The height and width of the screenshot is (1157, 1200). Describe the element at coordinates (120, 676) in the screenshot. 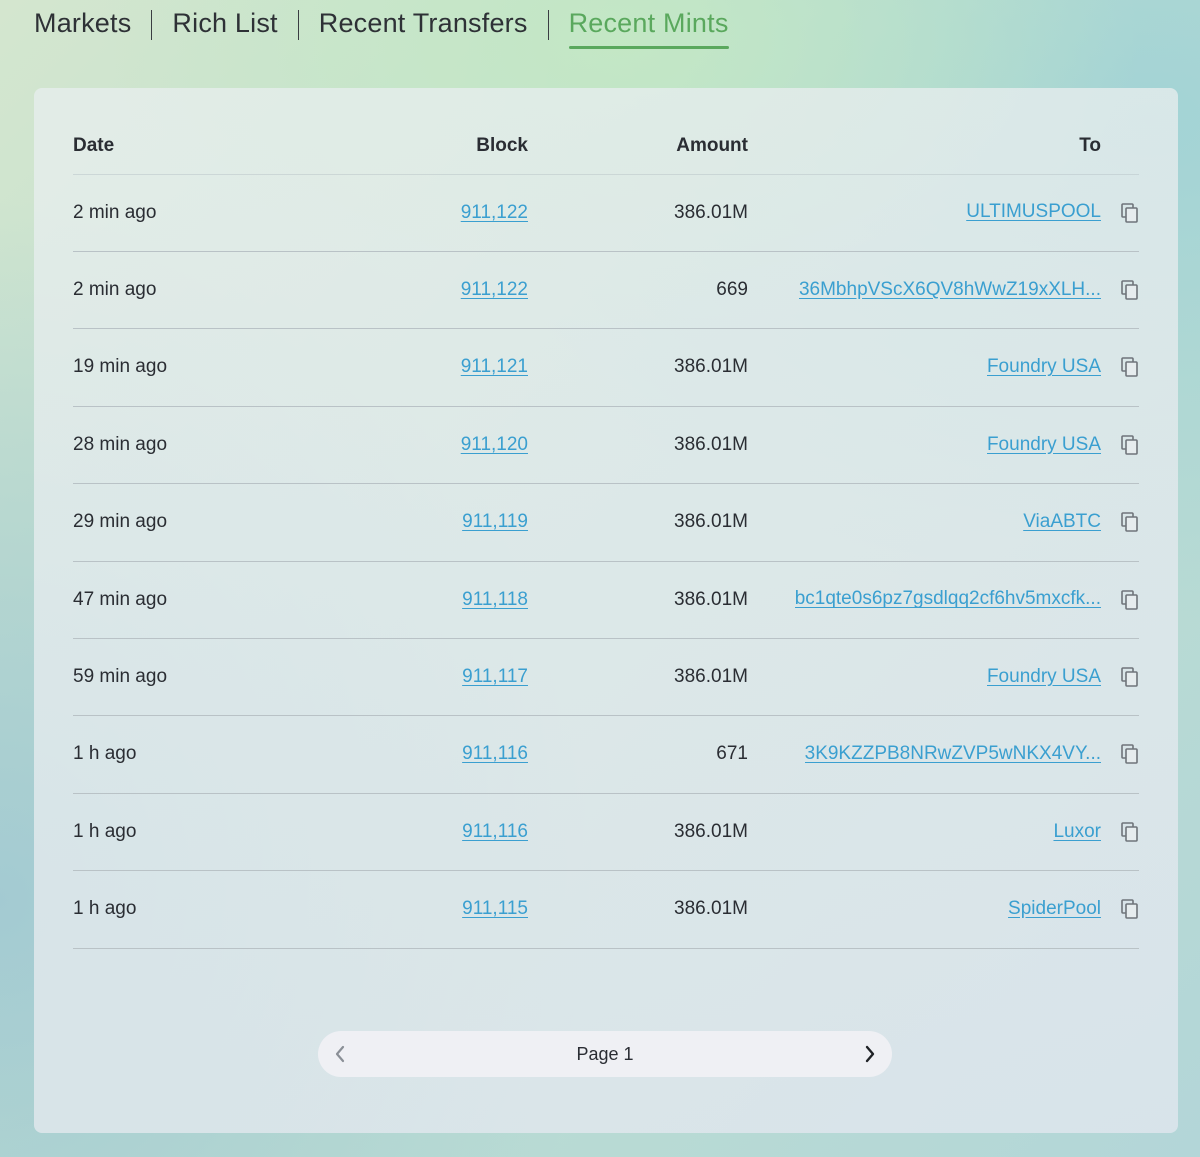

I see `row-date: 59 min ago` at that location.